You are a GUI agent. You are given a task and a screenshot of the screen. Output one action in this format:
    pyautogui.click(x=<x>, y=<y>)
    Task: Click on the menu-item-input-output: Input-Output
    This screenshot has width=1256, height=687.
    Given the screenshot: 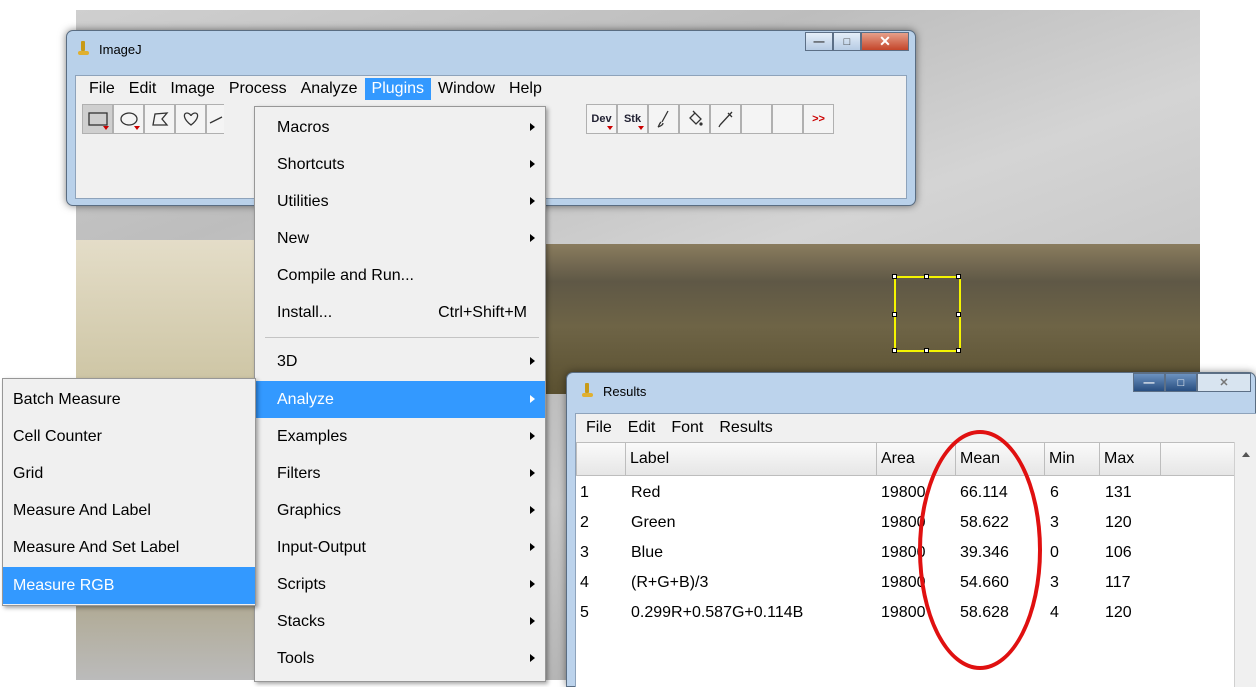 What is the action you would take?
    pyautogui.click(x=400, y=547)
    